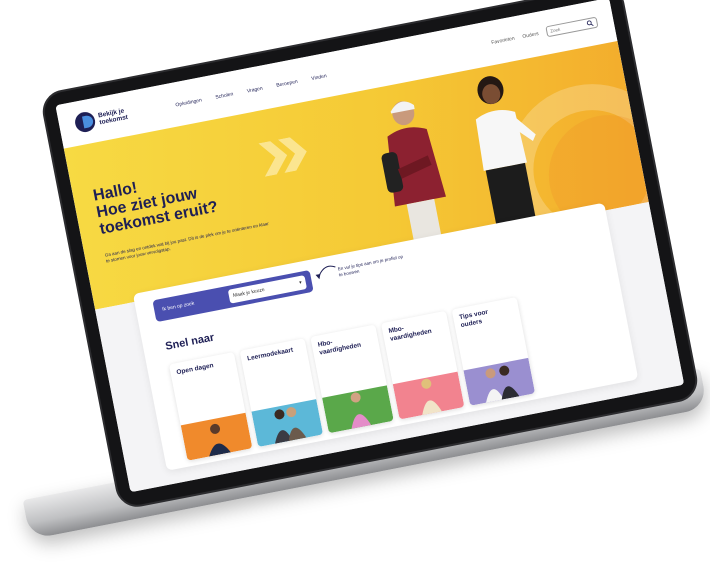 The image size is (710, 567). I want to click on card-label: Open dagen, so click(195, 369).